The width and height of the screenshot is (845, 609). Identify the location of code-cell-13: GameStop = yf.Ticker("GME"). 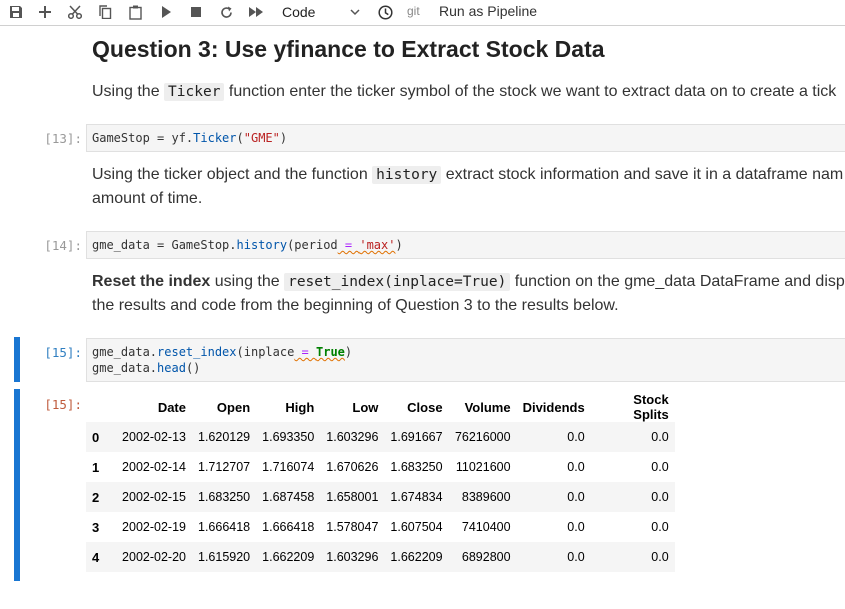
(465, 138).